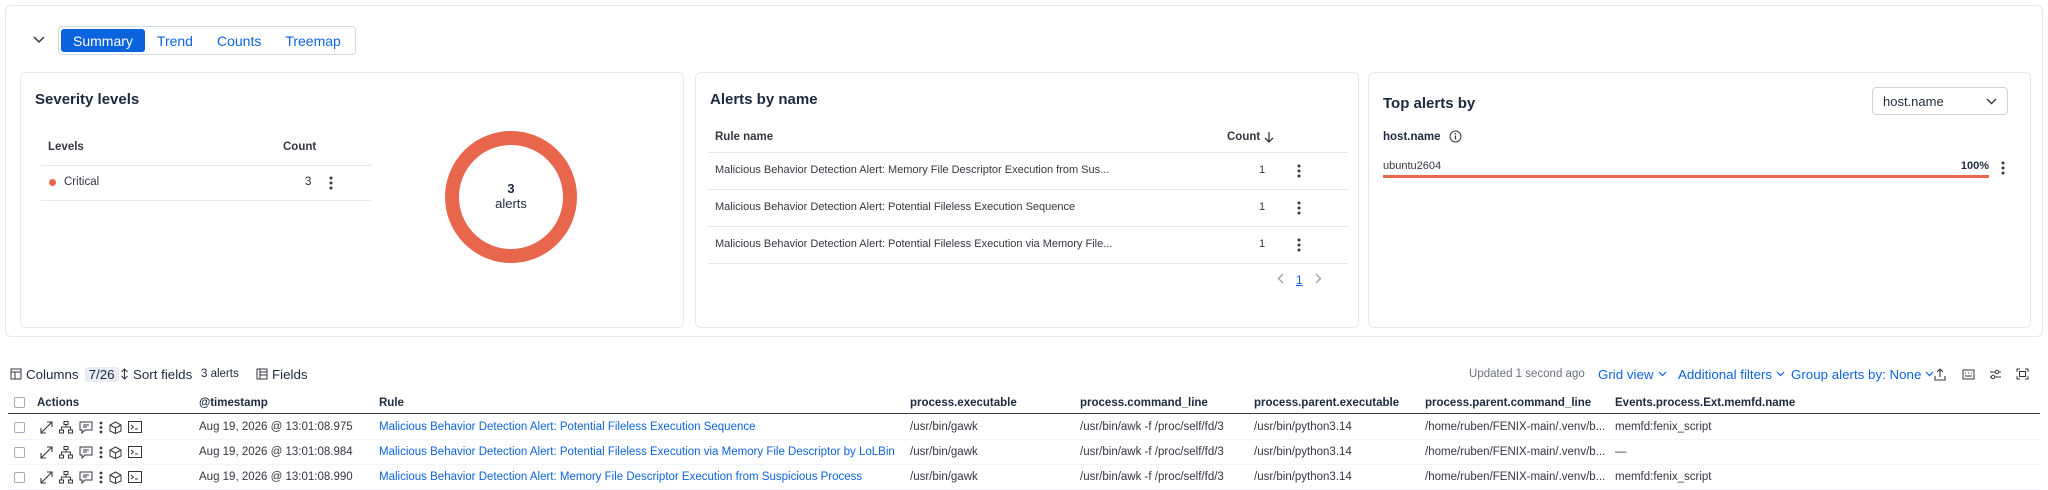  Describe the element at coordinates (1705, 402) in the screenshot. I see `memfd-name-column-header: Events.process.Ext.memfd.name` at that location.